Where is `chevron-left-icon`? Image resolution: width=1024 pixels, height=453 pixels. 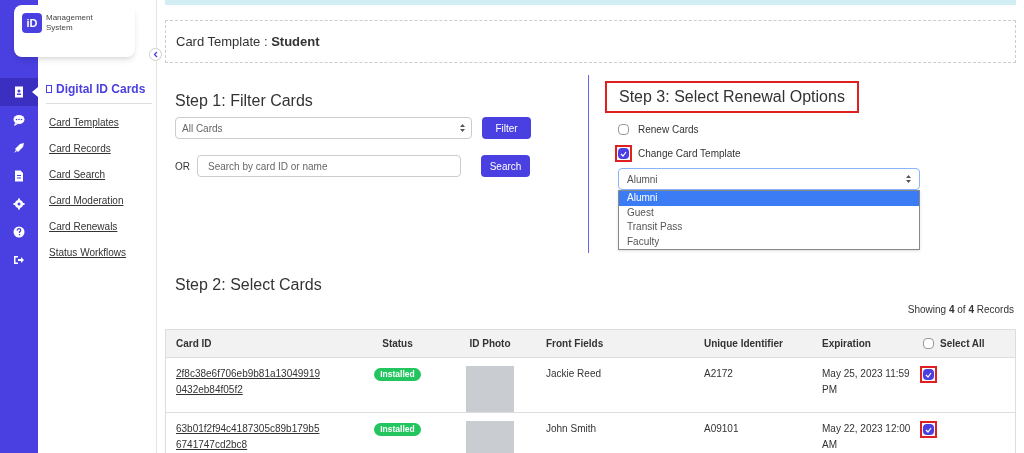 chevron-left-icon is located at coordinates (155, 54).